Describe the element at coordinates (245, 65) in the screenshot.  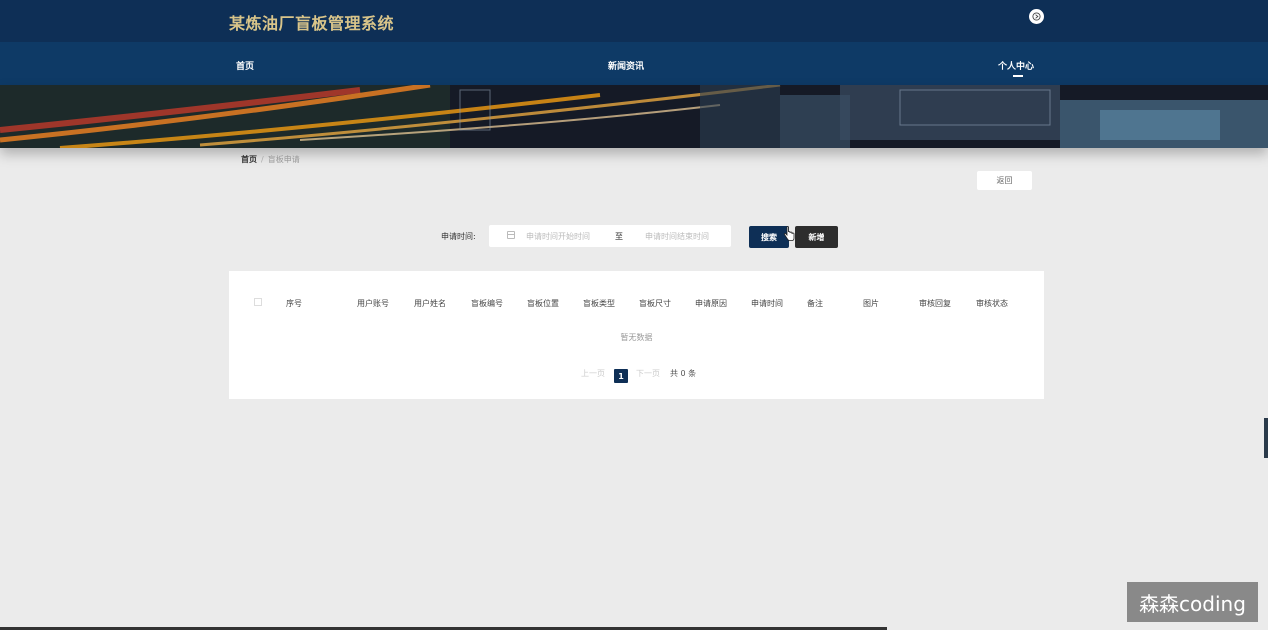
I see `nav-item-home: 首页` at that location.